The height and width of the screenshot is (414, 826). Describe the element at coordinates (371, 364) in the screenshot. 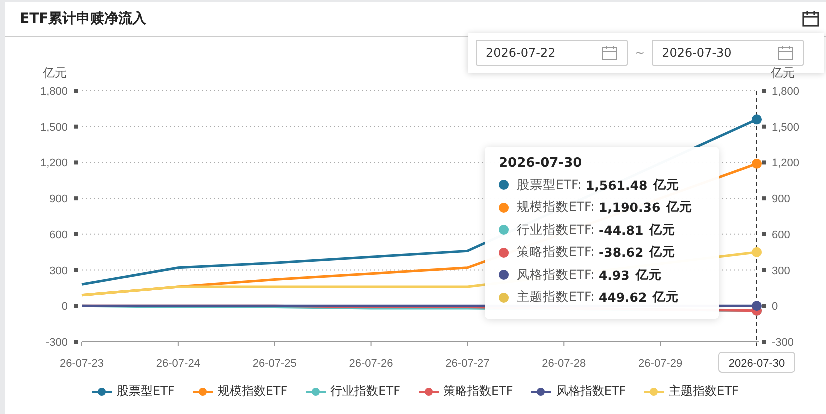

I see `x-tick-label: 26-07-26` at that location.